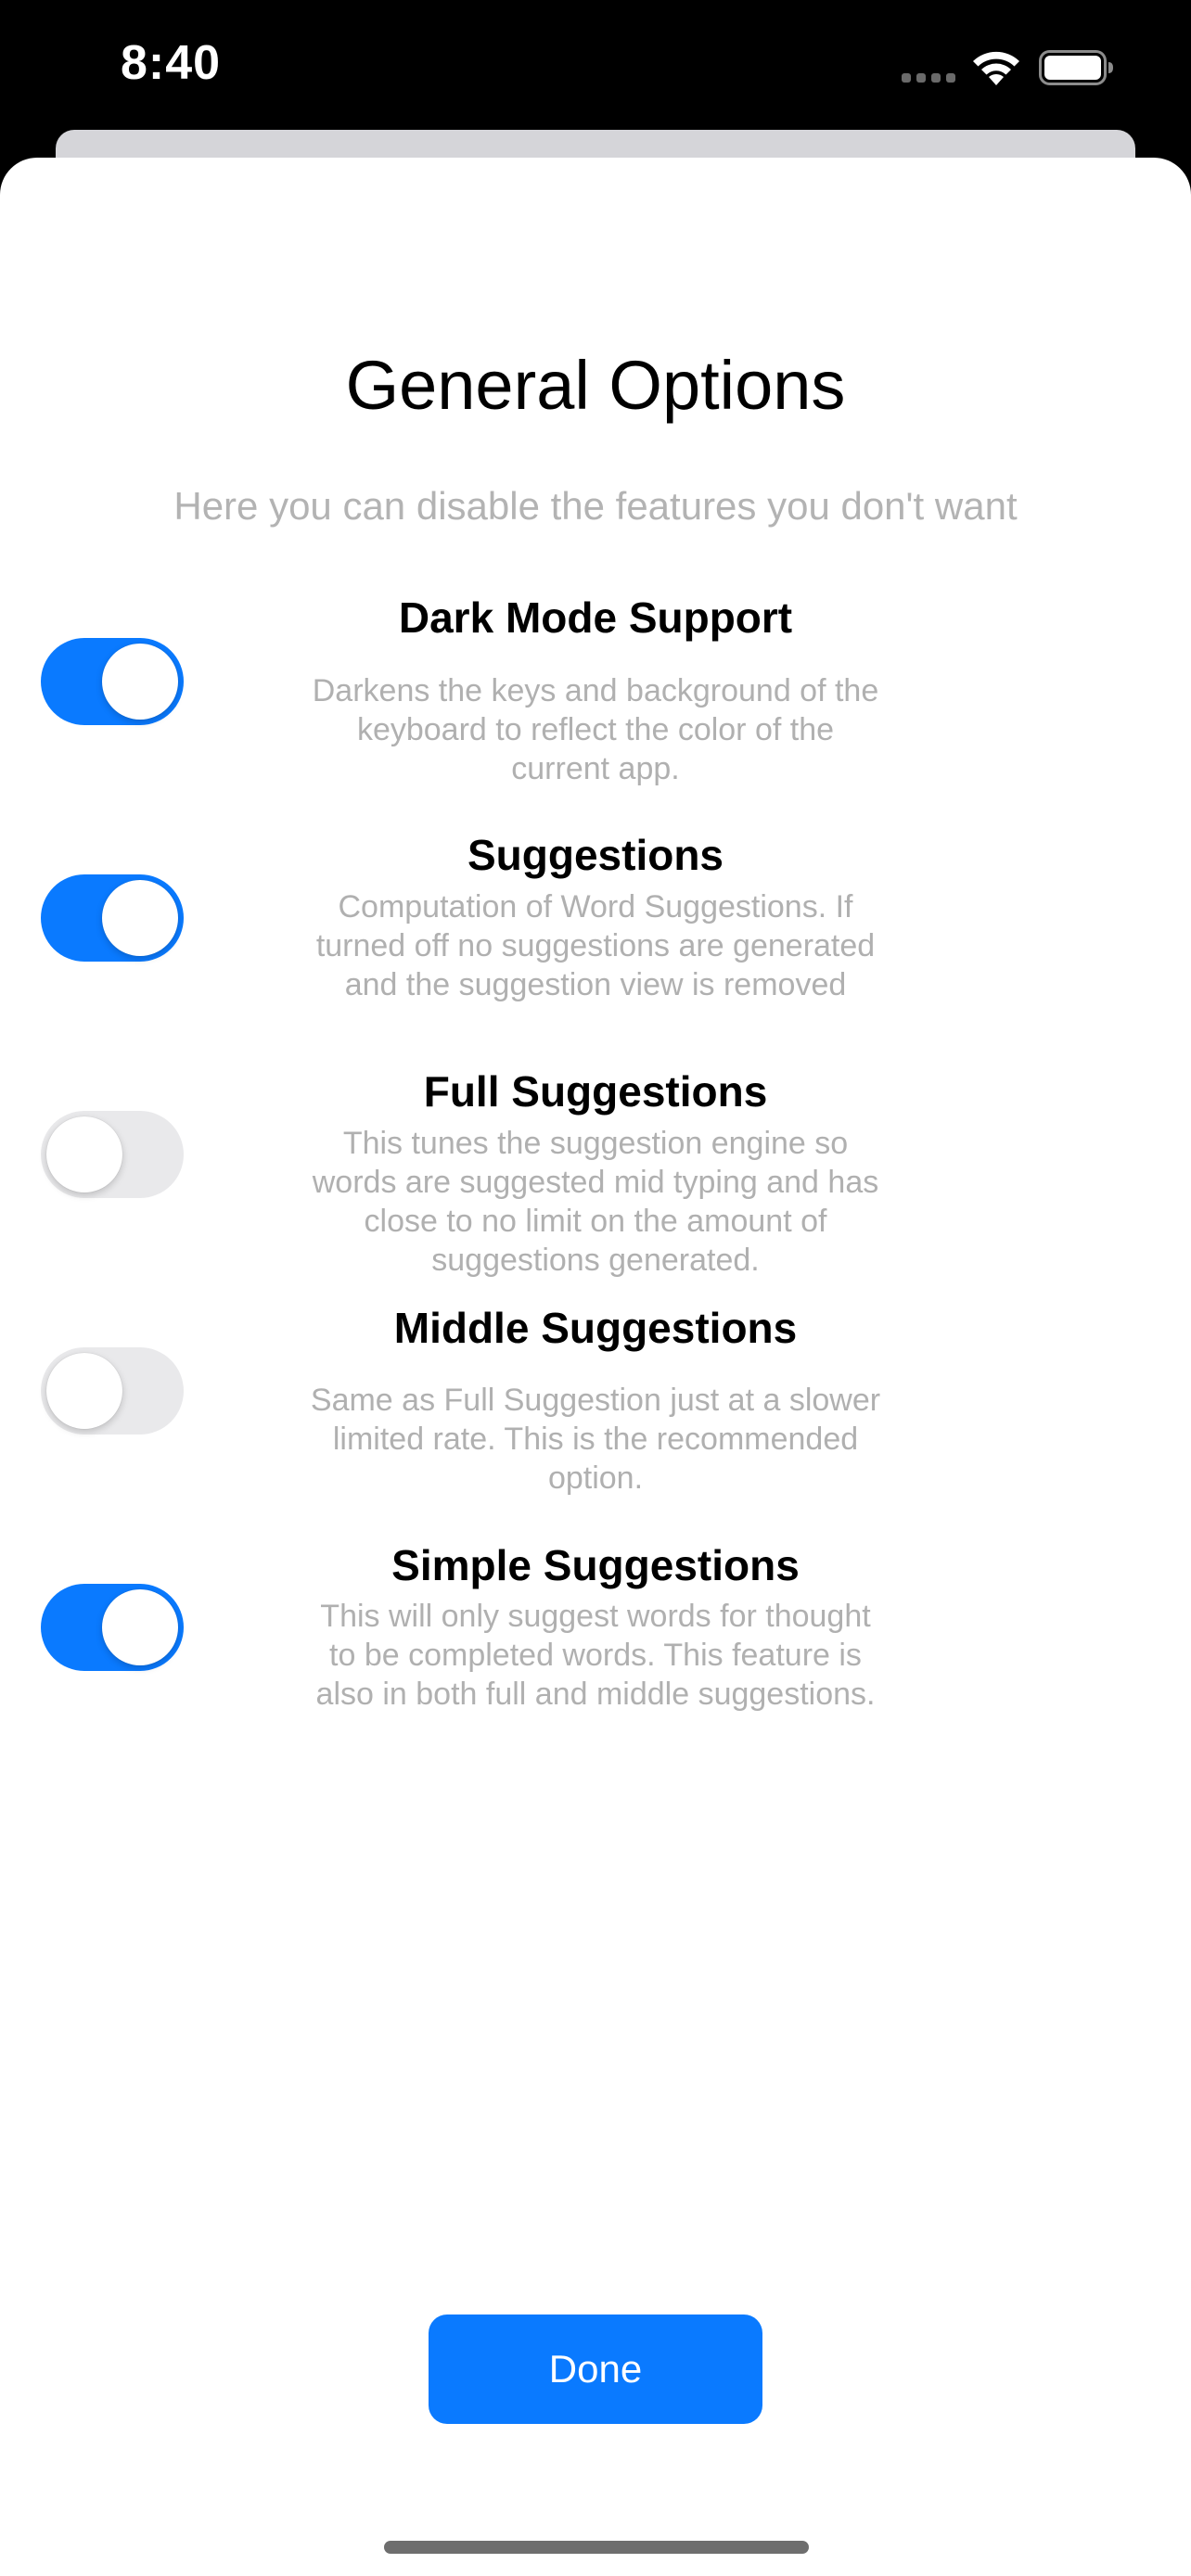  What do you see at coordinates (996, 68) in the screenshot?
I see `wifi-icon` at bounding box center [996, 68].